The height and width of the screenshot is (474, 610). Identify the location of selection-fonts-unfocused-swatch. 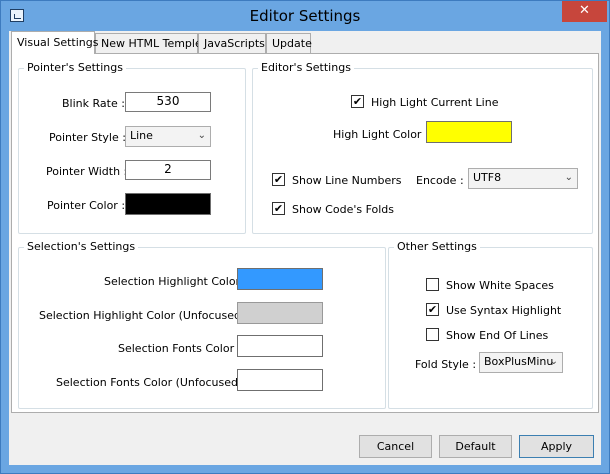
(280, 380).